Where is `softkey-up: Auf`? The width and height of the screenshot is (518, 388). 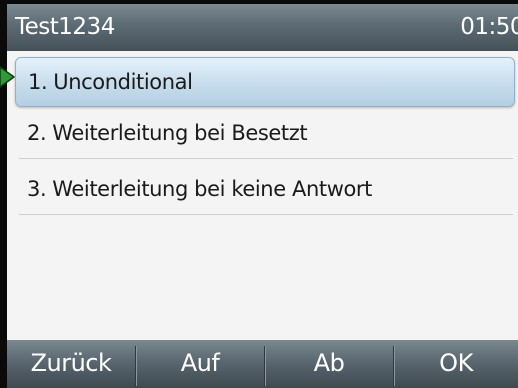 softkey-up: Auf is located at coordinates (200, 364).